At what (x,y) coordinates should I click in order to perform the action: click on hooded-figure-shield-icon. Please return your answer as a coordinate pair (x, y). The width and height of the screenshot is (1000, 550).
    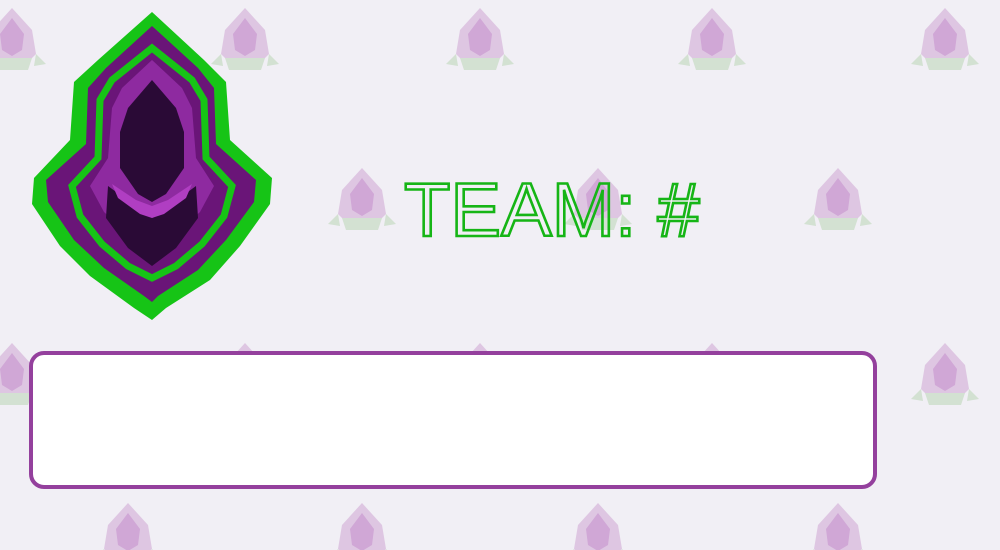
    Looking at the image, I should click on (152, 166).